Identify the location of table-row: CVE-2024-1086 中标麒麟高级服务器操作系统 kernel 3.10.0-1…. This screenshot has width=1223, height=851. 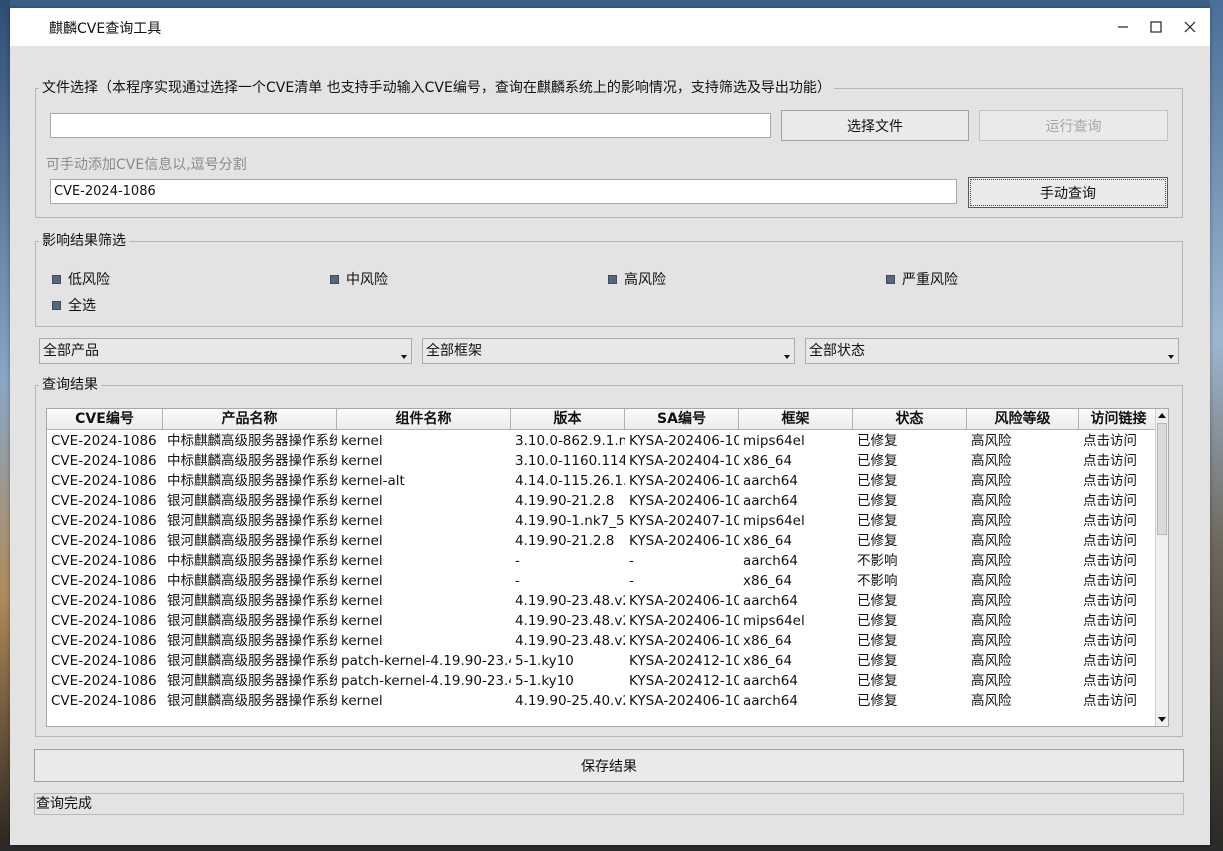
(603, 461).